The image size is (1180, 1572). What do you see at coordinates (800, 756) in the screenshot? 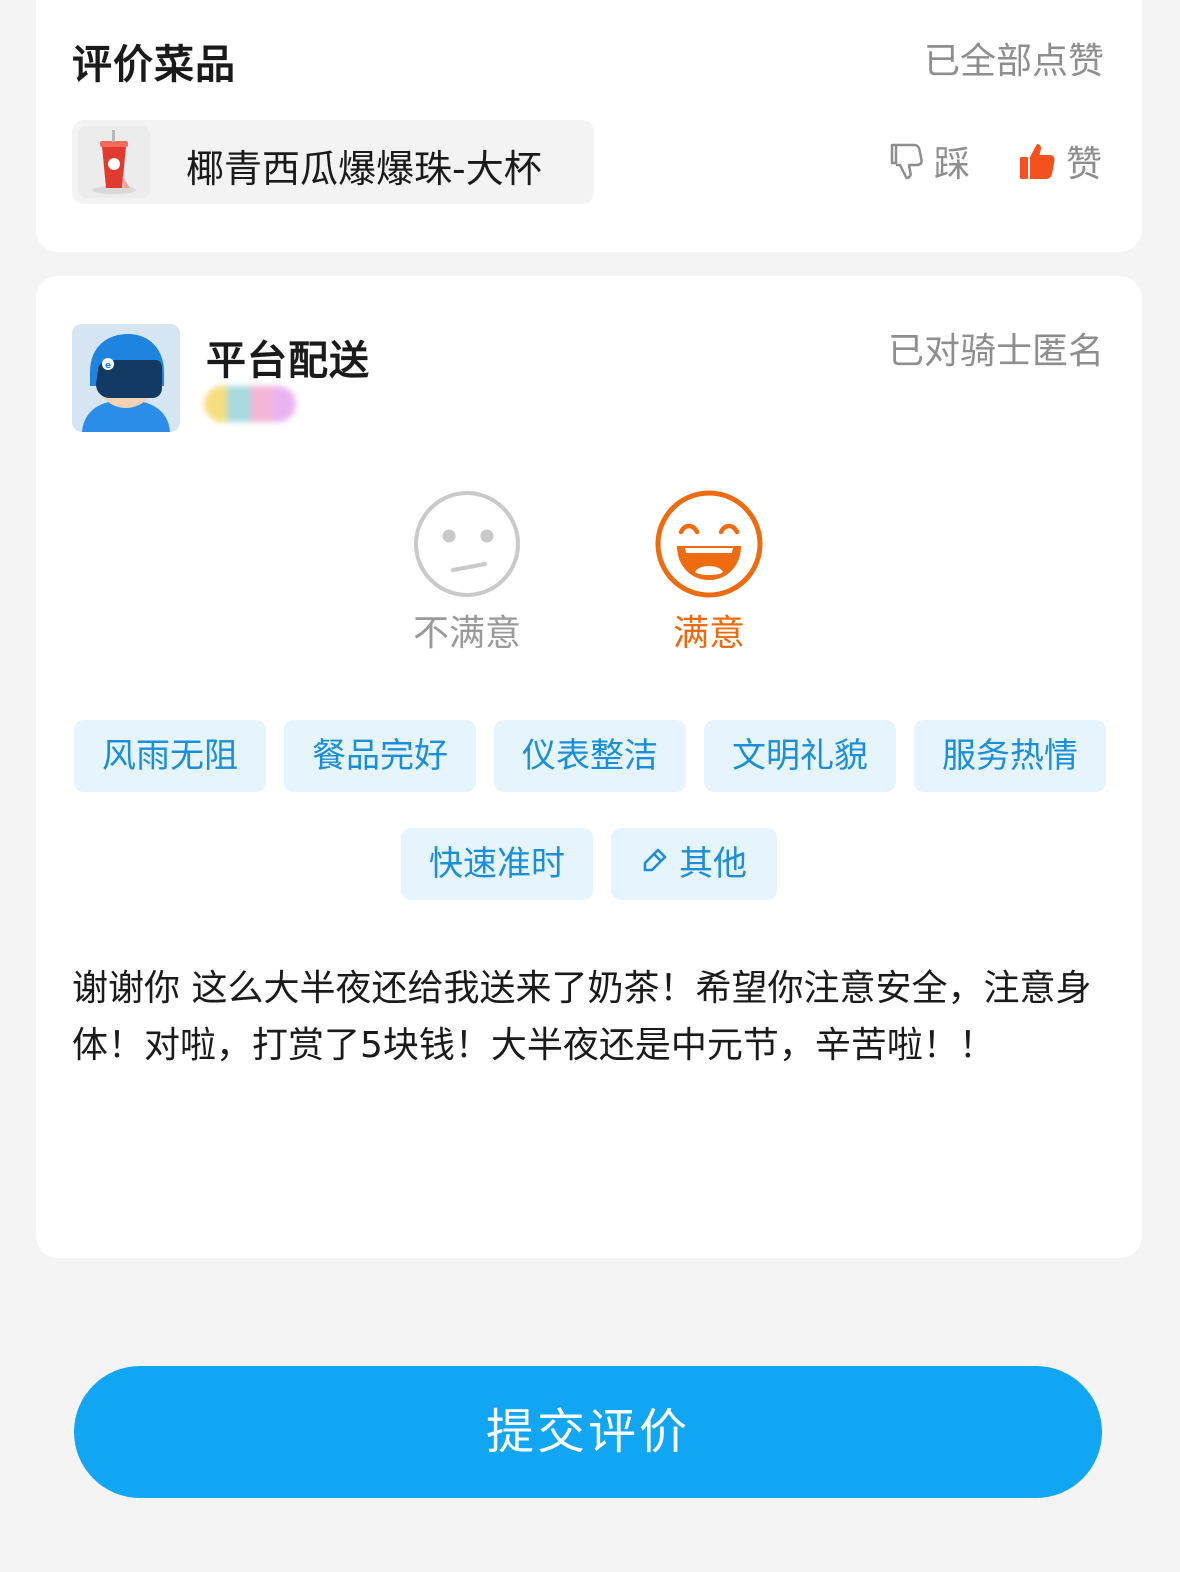
I see `tag-polite: 文明礼貌` at bounding box center [800, 756].